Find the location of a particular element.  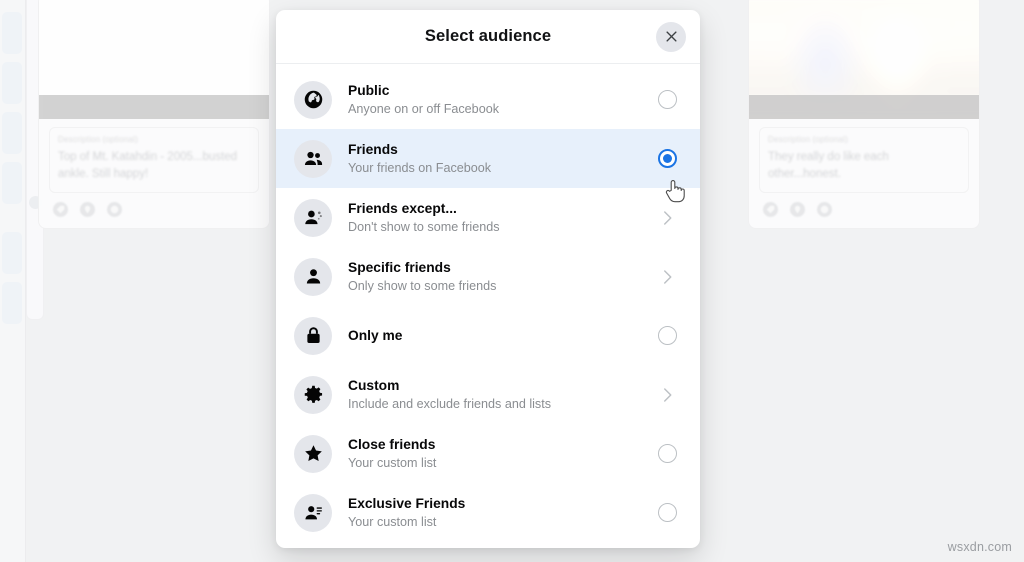

radio-button-friends is located at coordinates (667, 158).